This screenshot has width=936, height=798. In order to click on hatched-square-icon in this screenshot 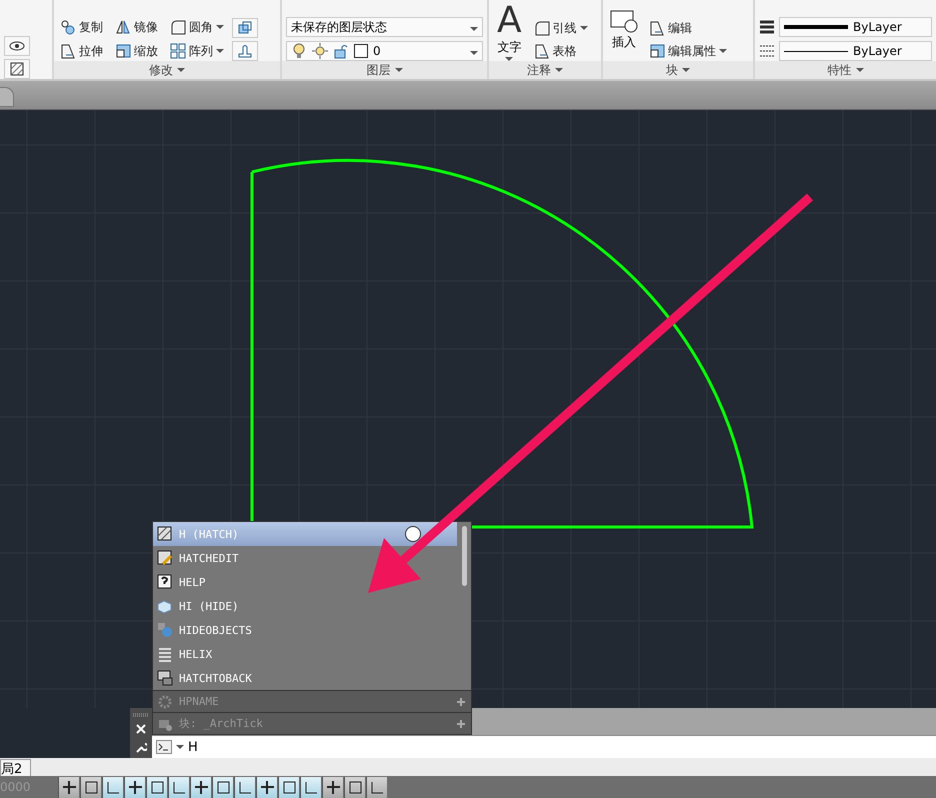, I will do `click(17, 69)`.